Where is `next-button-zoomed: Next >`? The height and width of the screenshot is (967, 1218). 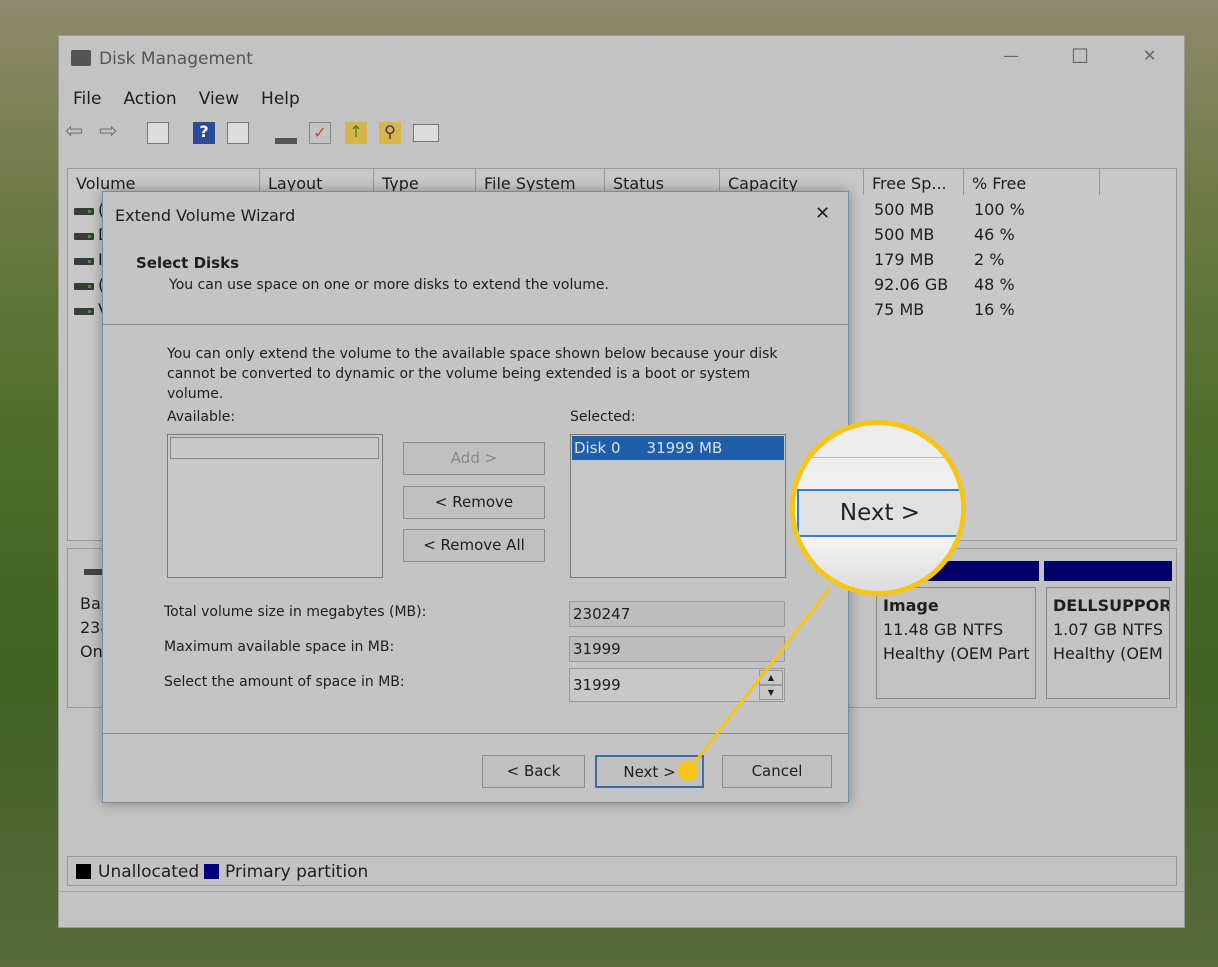
next-button-zoomed: Next > is located at coordinates (879, 513).